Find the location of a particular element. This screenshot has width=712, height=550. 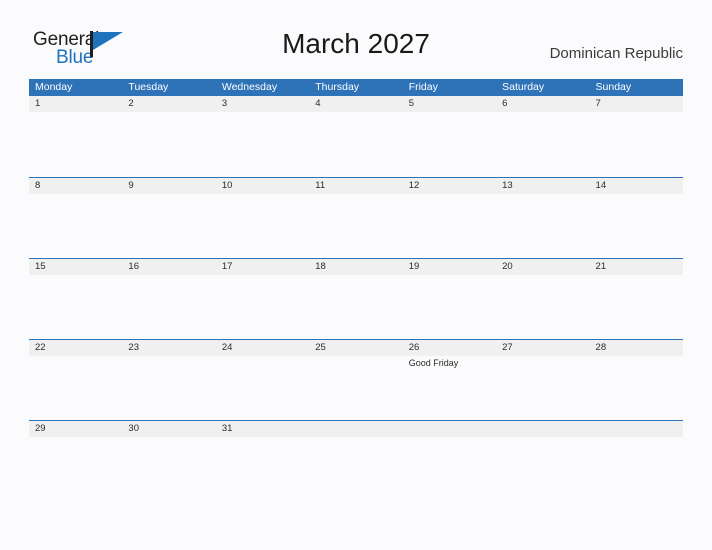

day-cell: 9 is located at coordinates (168, 186).